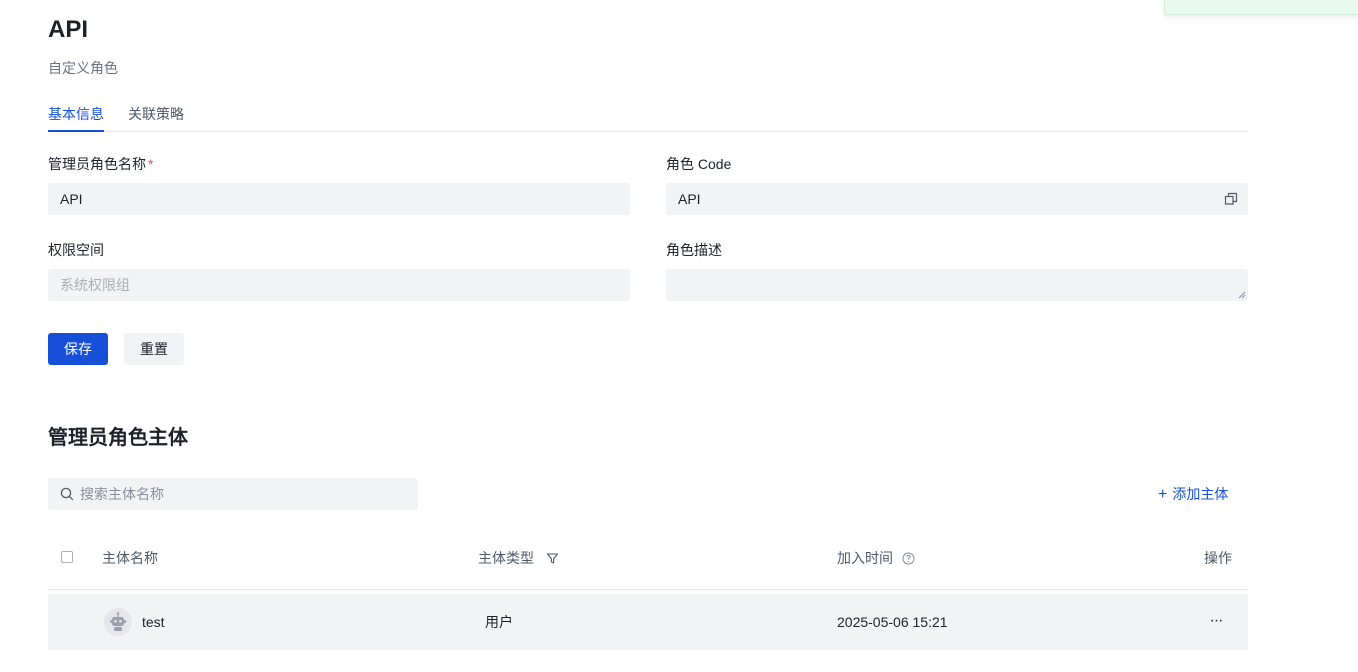 Image resolution: width=1358 pixels, height=672 pixels. I want to click on select-all-checkbox, so click(67, 557).